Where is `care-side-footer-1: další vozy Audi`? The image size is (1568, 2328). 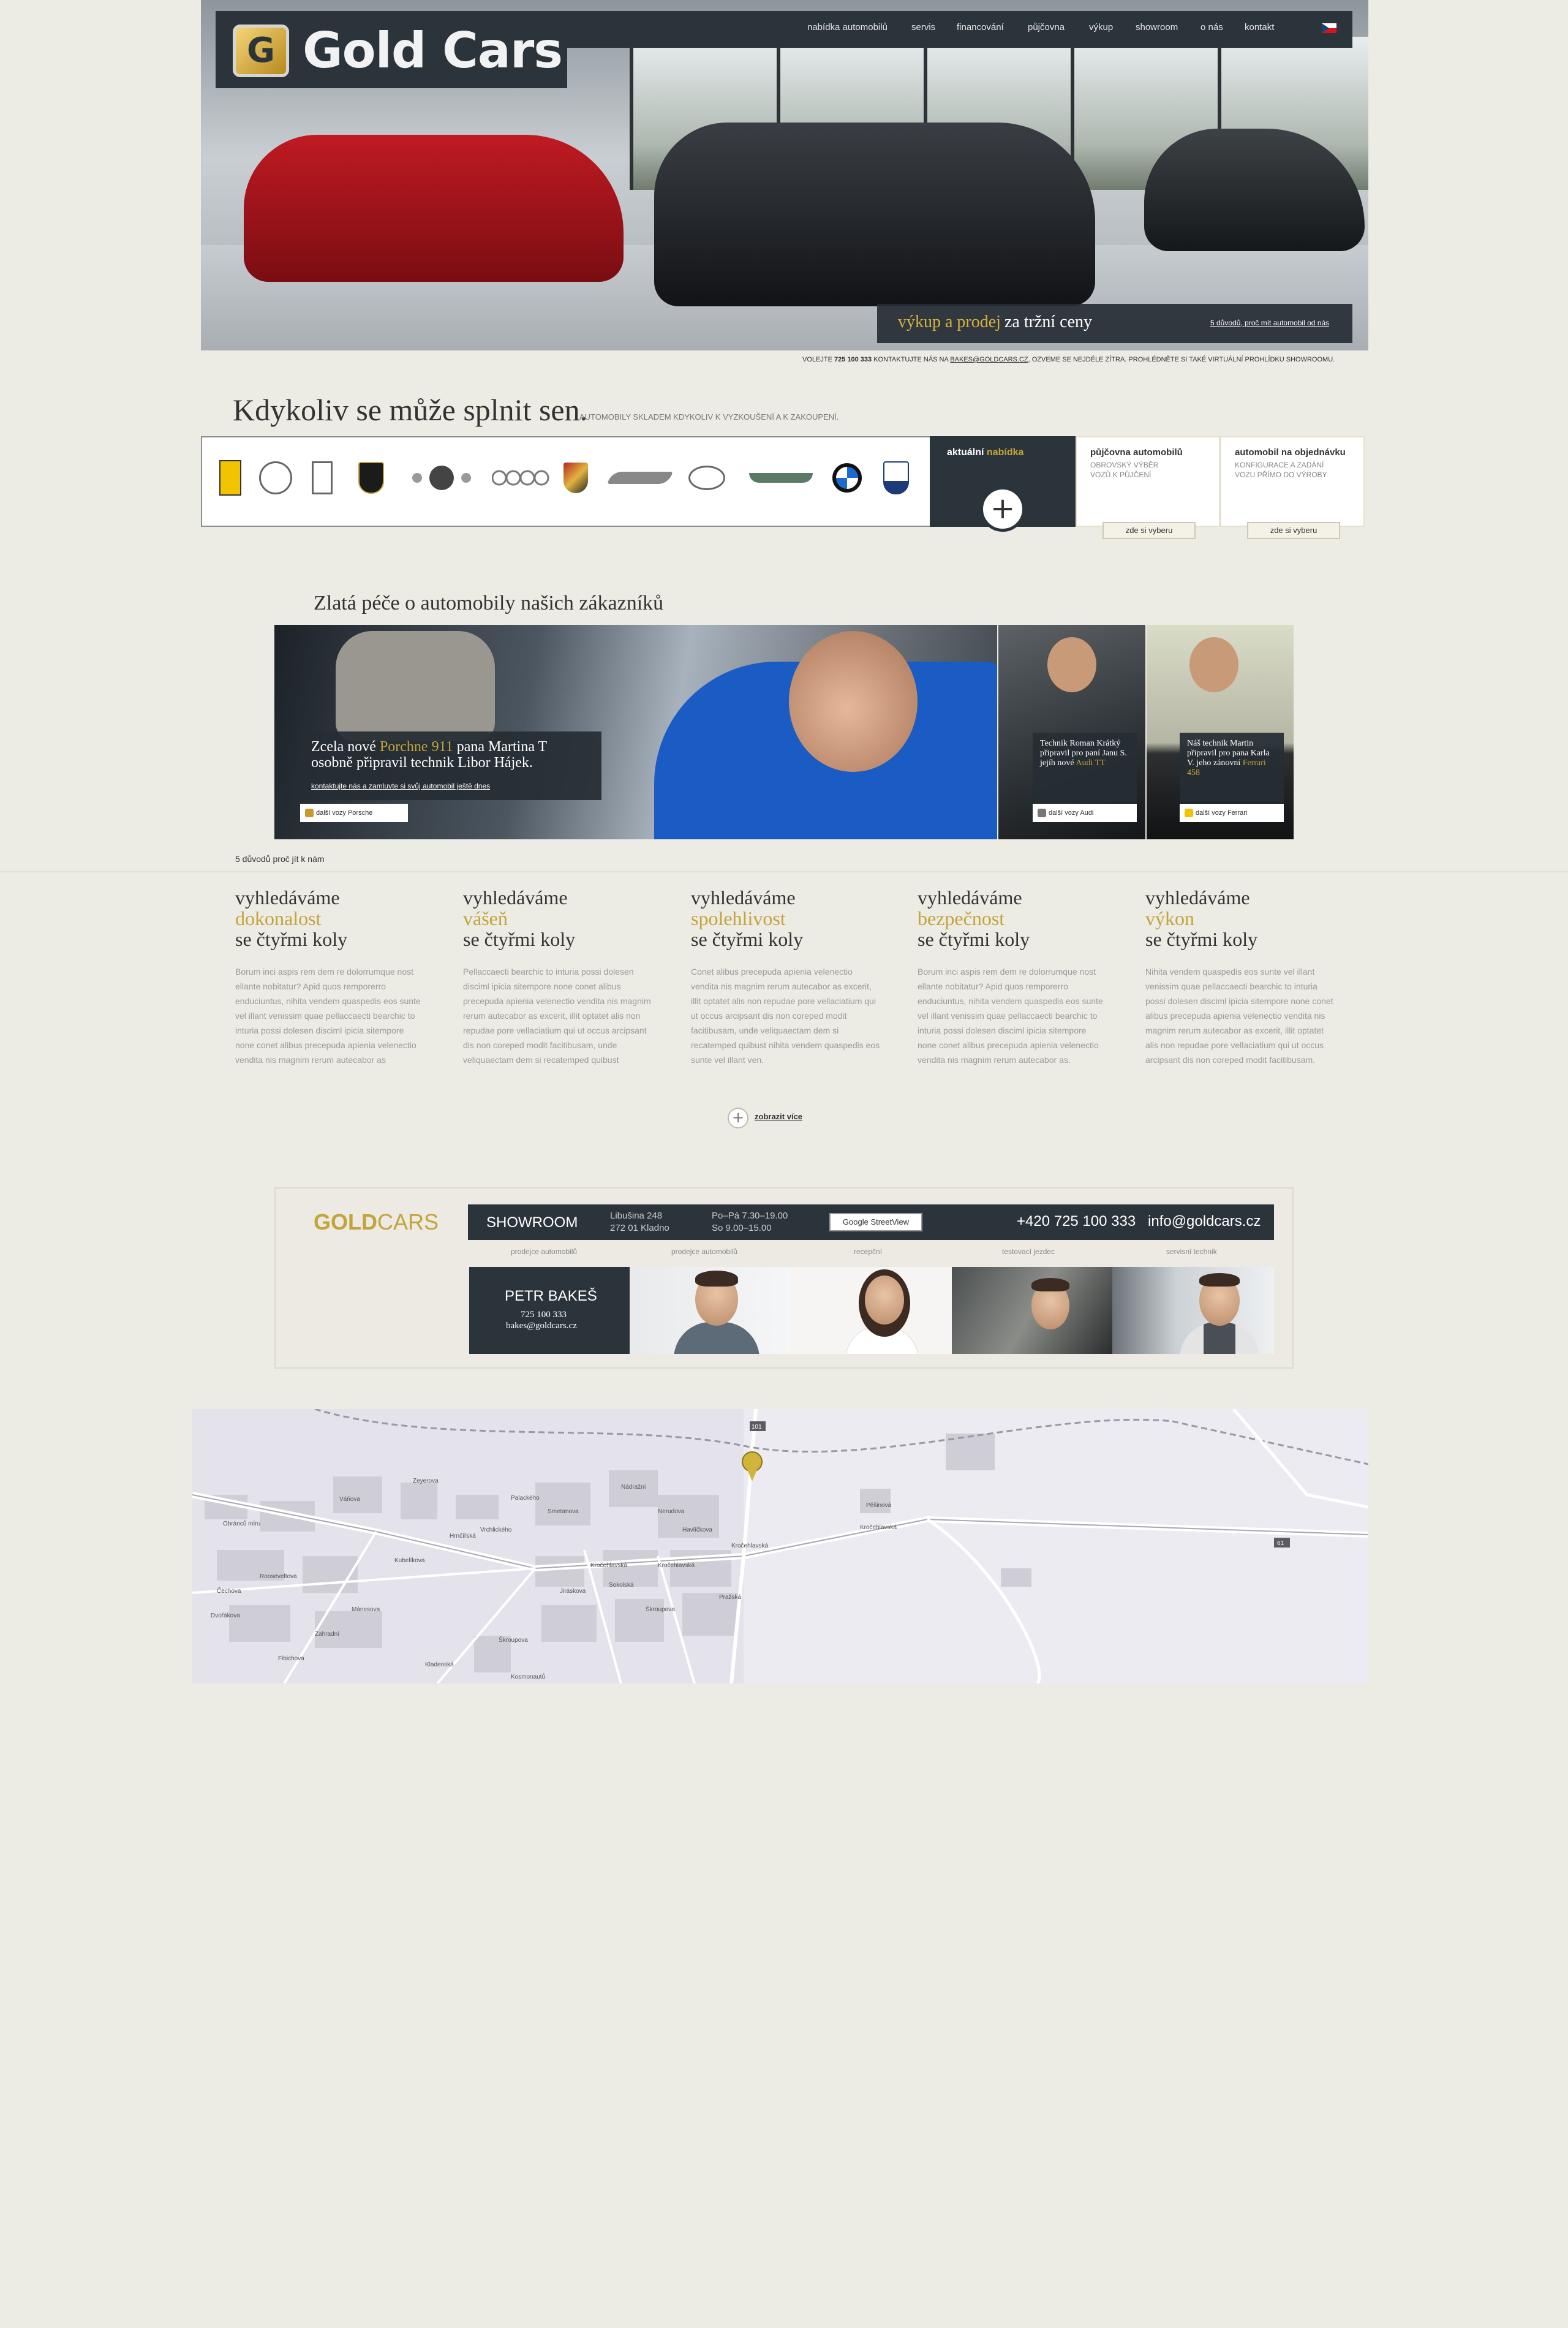
care-side-footer-1: další vozy Audi is located at coordinates (1085, 813).